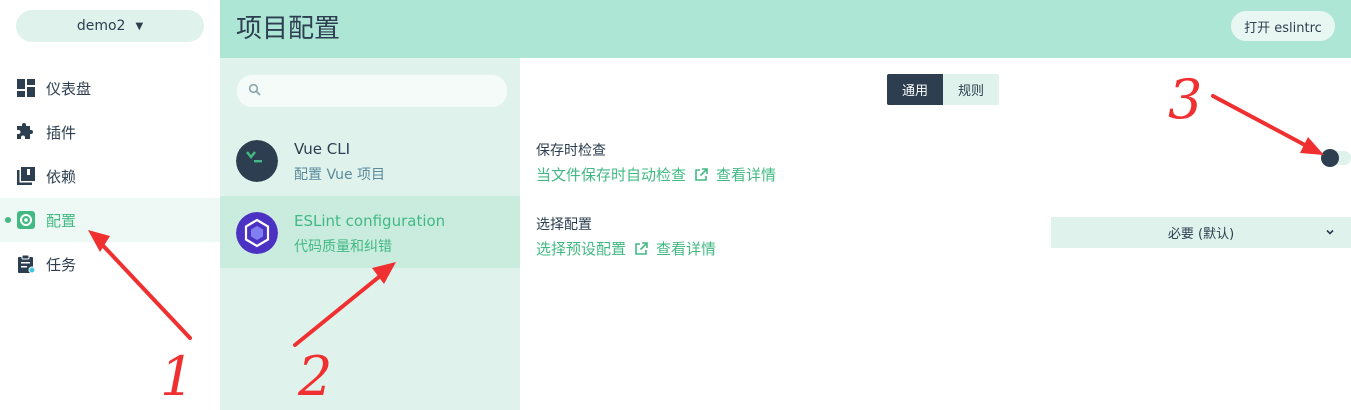 The height and width of the screenshot is (410, 1351). What do you see at coordinates (785, 29) in the screenshot?
I see `page-header: 项目配置 打开 eslintrc` at bounding box center [785, 29].